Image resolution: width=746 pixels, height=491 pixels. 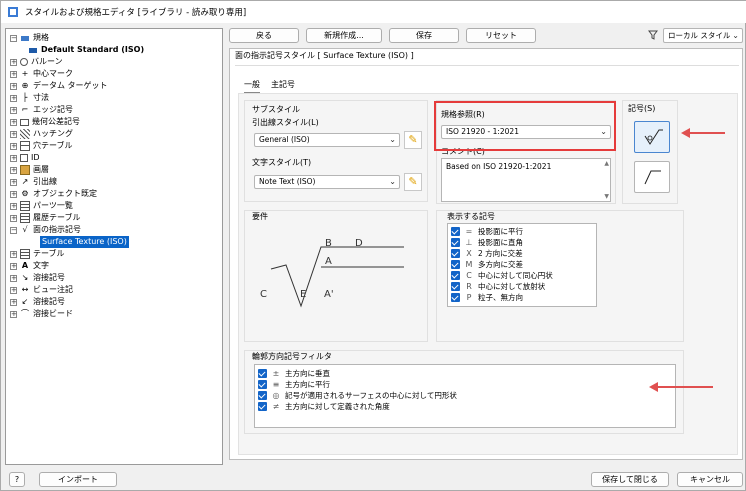 I want to click on tree-item-selected: Surface Texture (ISO), so click(x=84, y=242).